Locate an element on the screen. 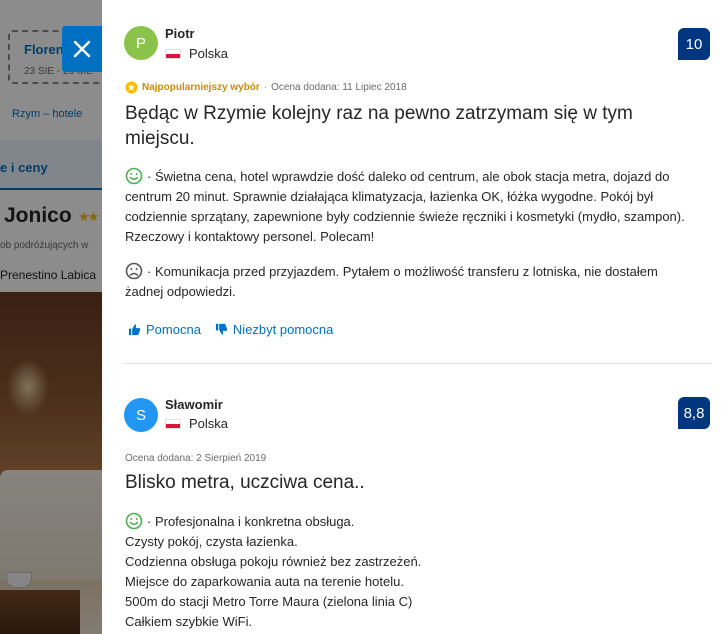  thumbs-down-icon is located at coordinates (221, 329).